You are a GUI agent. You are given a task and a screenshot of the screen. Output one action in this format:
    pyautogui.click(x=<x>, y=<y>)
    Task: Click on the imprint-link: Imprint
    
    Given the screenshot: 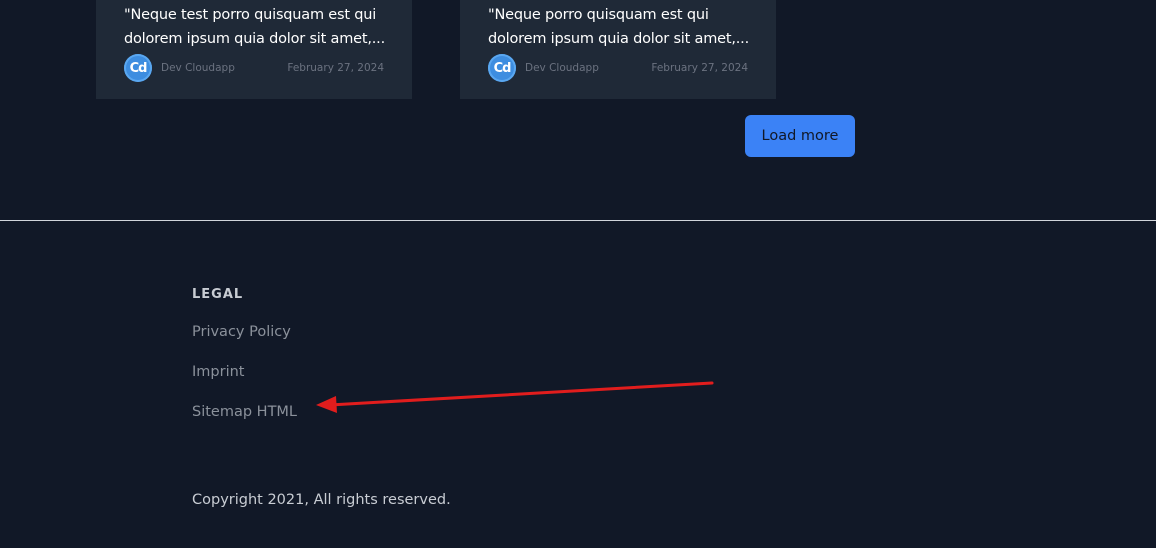 What is the action you would take?
    pyautogui.click(x=218, y=372)
    